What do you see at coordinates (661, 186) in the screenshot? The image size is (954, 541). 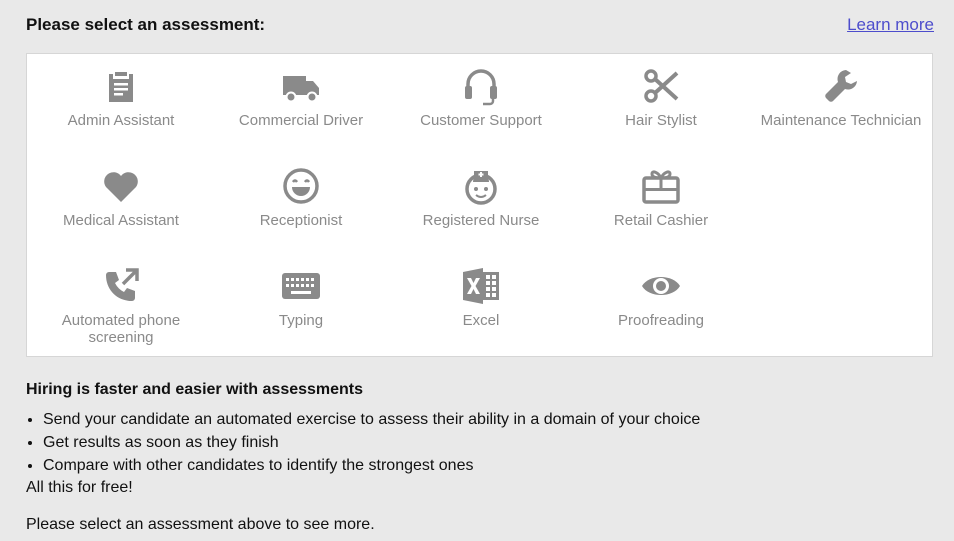 I see `gift-card-icon` at bounding box center [661, 186].